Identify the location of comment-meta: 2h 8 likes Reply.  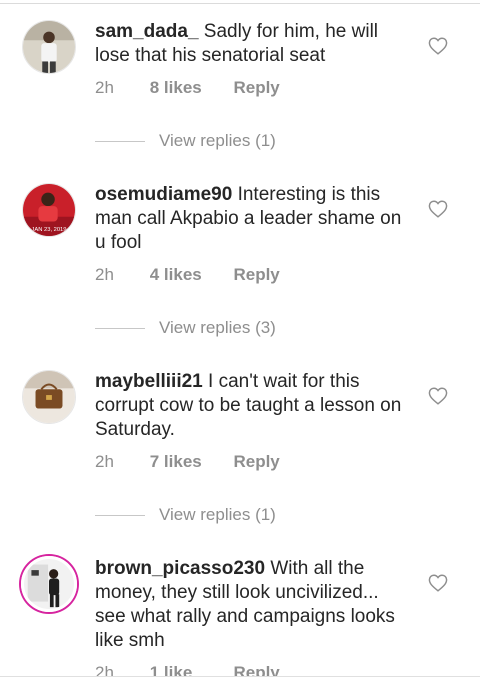
(187, 88).